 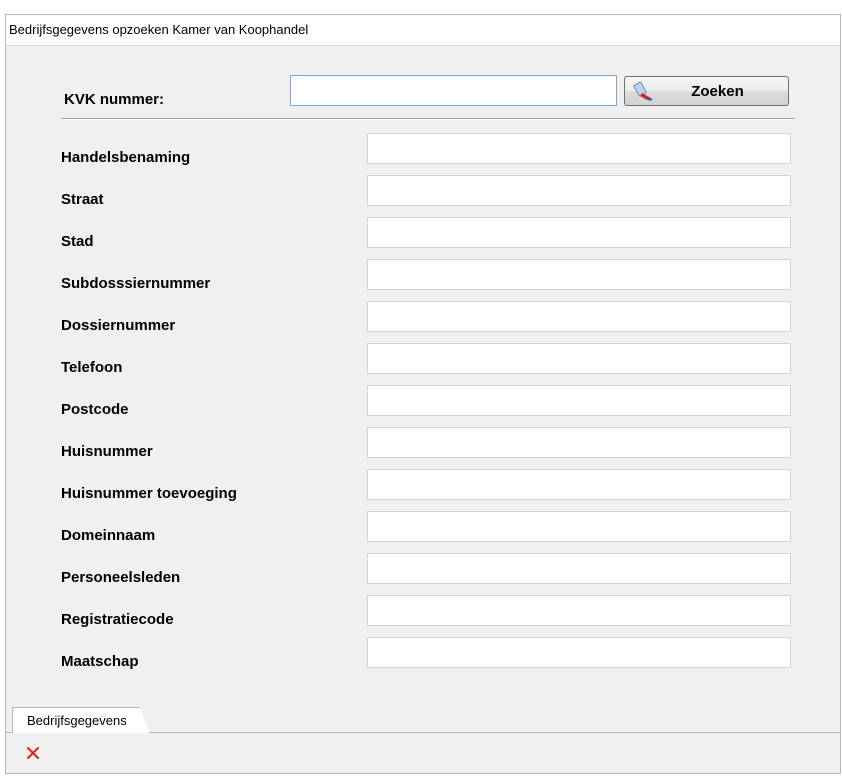 What do you see at coordinates (107, 451) in the screenshot?
I see `field-label: Huisnummer` at bounding box center [107, 451].